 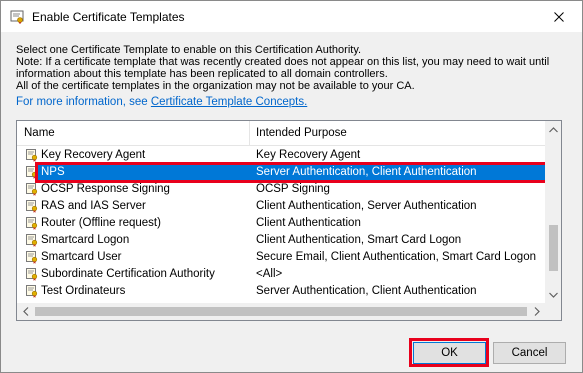 I want to click on close-icon, so click(x=559, y=16).